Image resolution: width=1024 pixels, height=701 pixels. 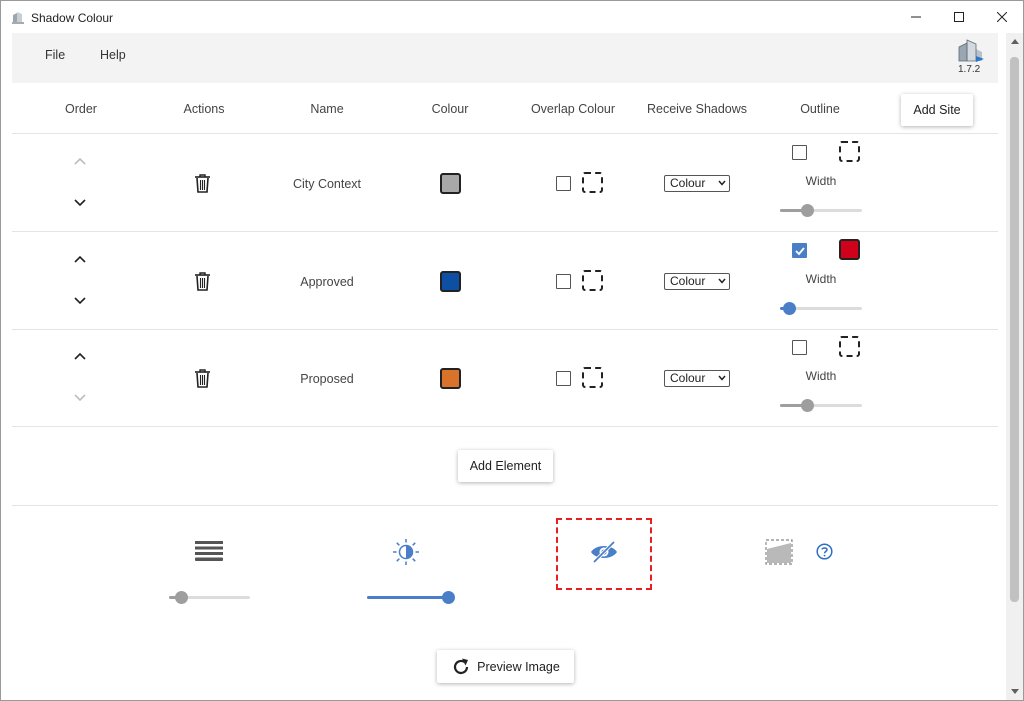 I want to click on add-element-button: Add Element, so click(x=505, y=466).